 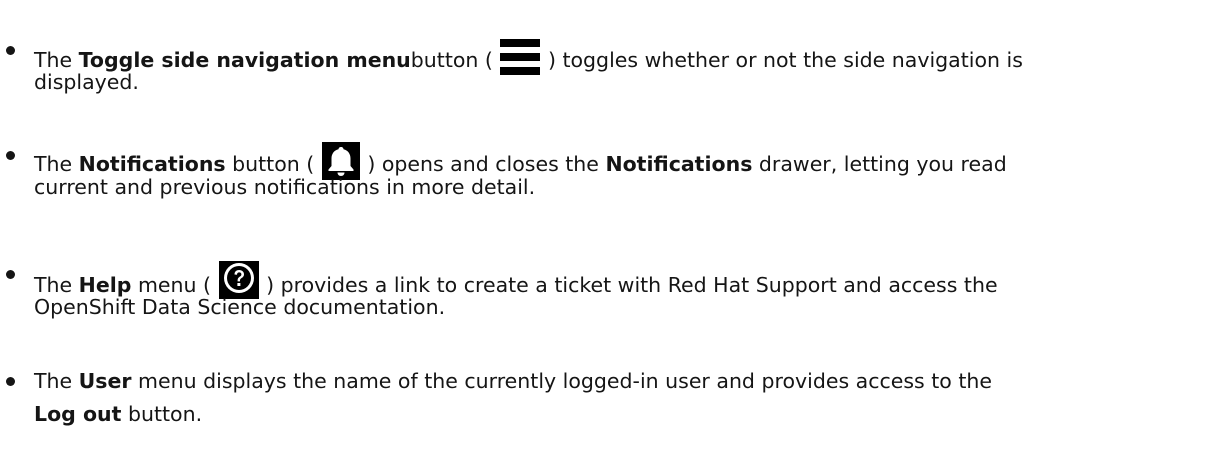 I want to click on bold-text: Log out, so click(x=78, y=414).